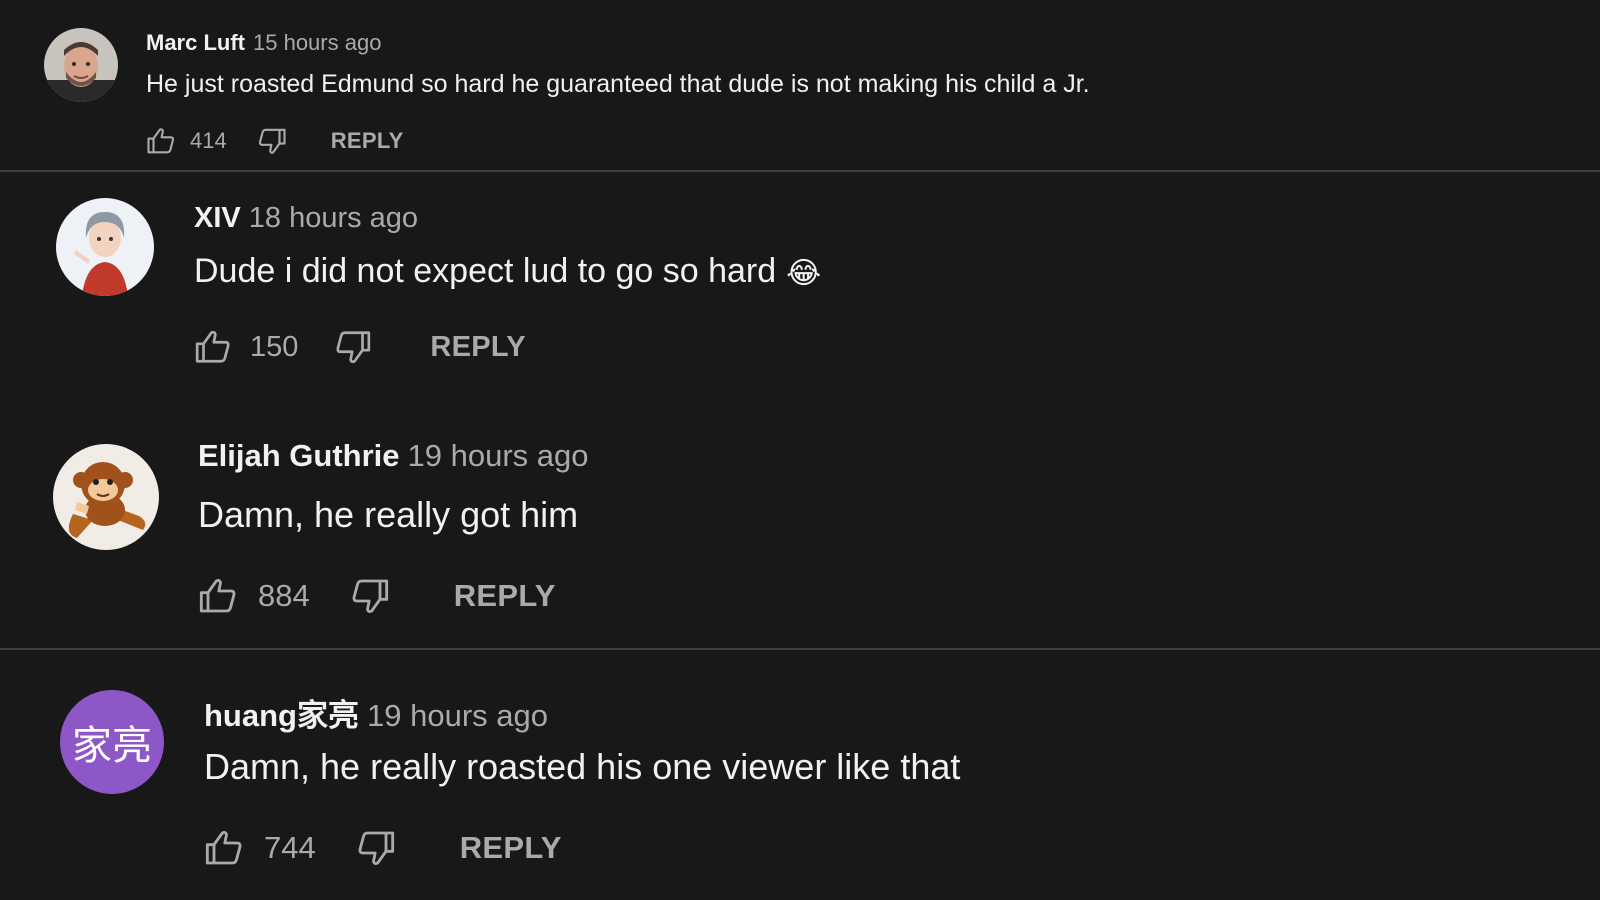 The width and height of the screenshot is (1600, 900). Describe the element at coordinates (299, 455) in the screenshot. I see `author-name: Elijah Guthrie` at that location.